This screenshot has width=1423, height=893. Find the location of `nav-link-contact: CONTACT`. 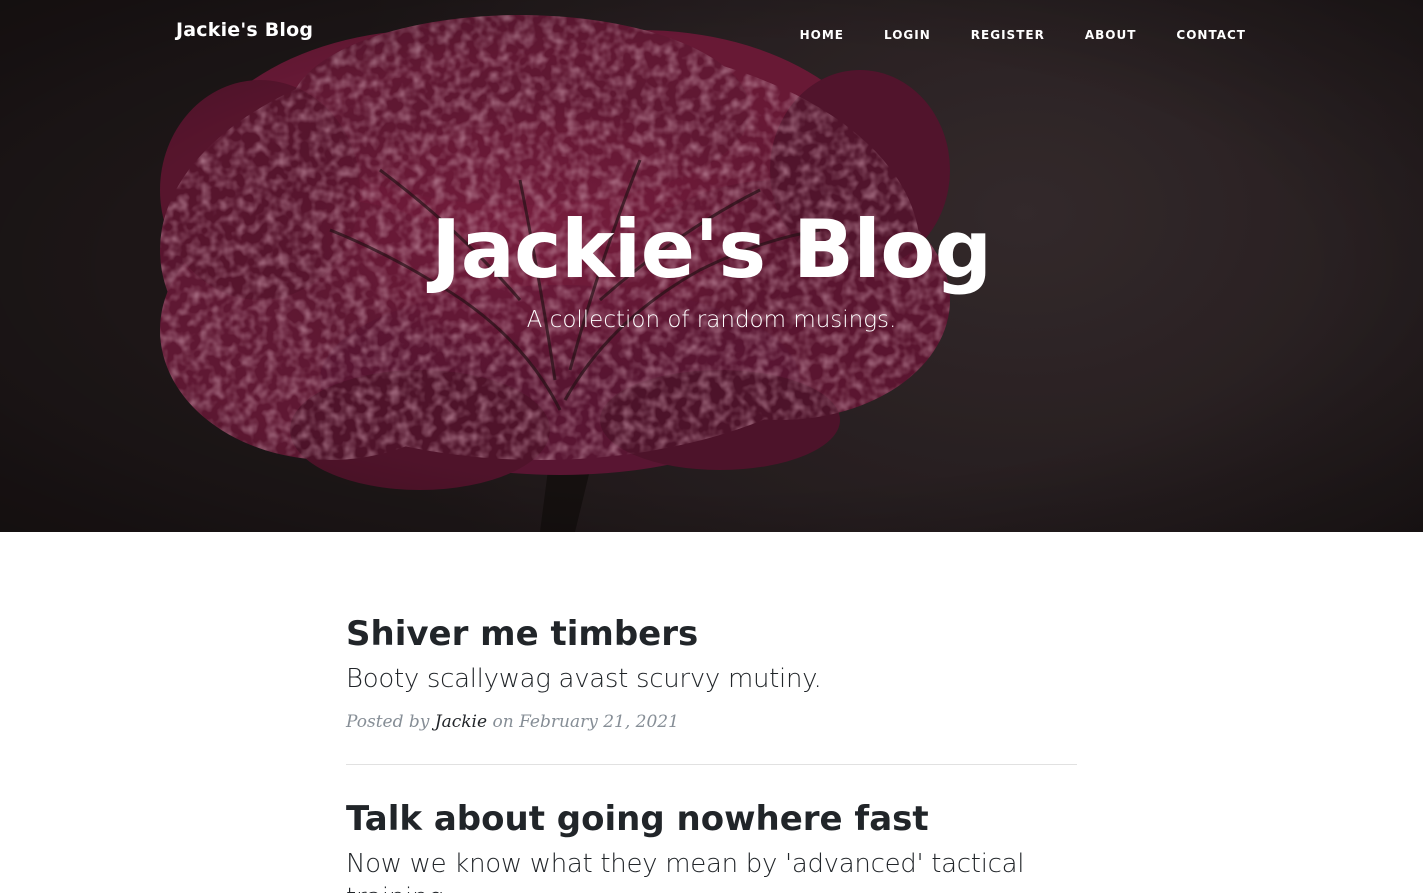

nav-link-contact: CONTACT is located at coordinates (1211, 35).